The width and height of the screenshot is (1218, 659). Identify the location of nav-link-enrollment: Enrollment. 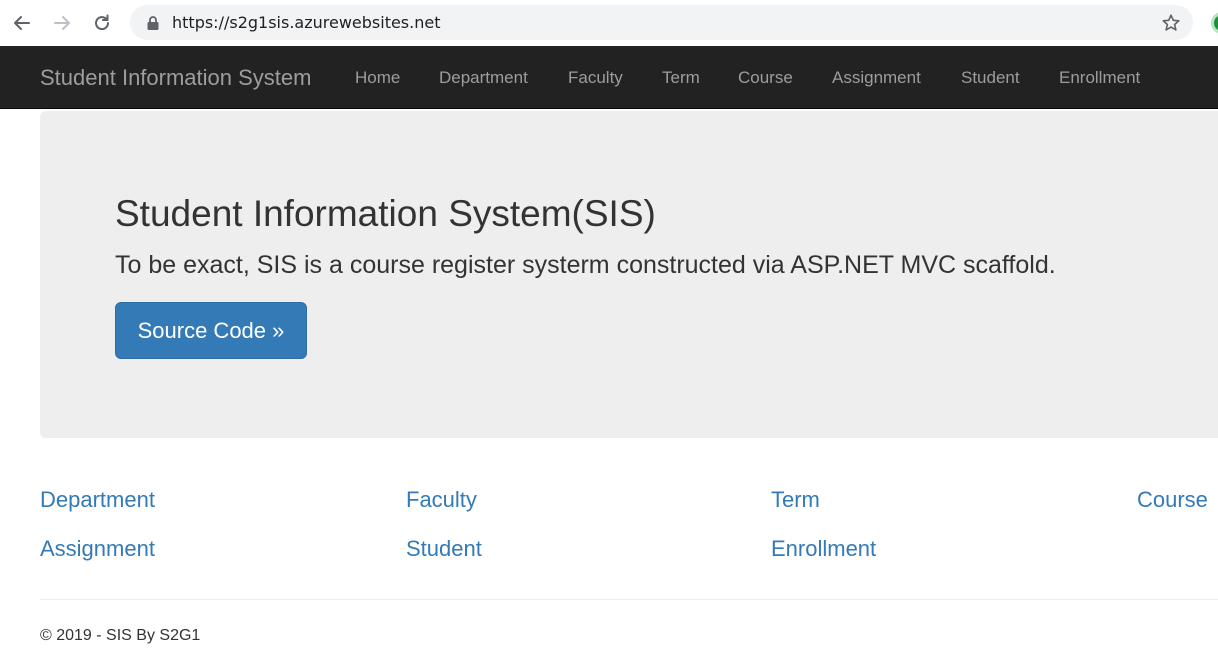
(1099, 78).